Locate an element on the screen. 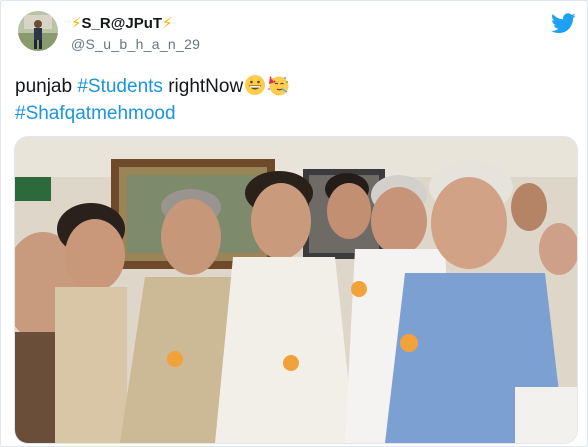  hashtag-students: #Students is located at coordinates (120, 86).